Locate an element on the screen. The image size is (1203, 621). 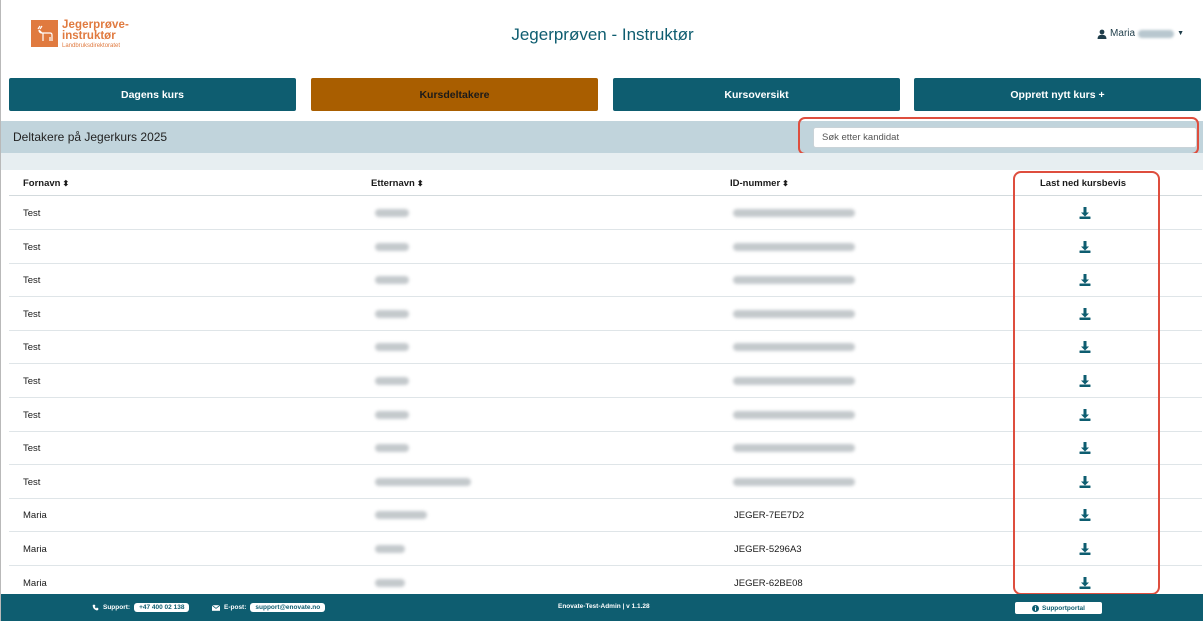
supportportal-label: Supportportal is located at coordinates (1063, 608).